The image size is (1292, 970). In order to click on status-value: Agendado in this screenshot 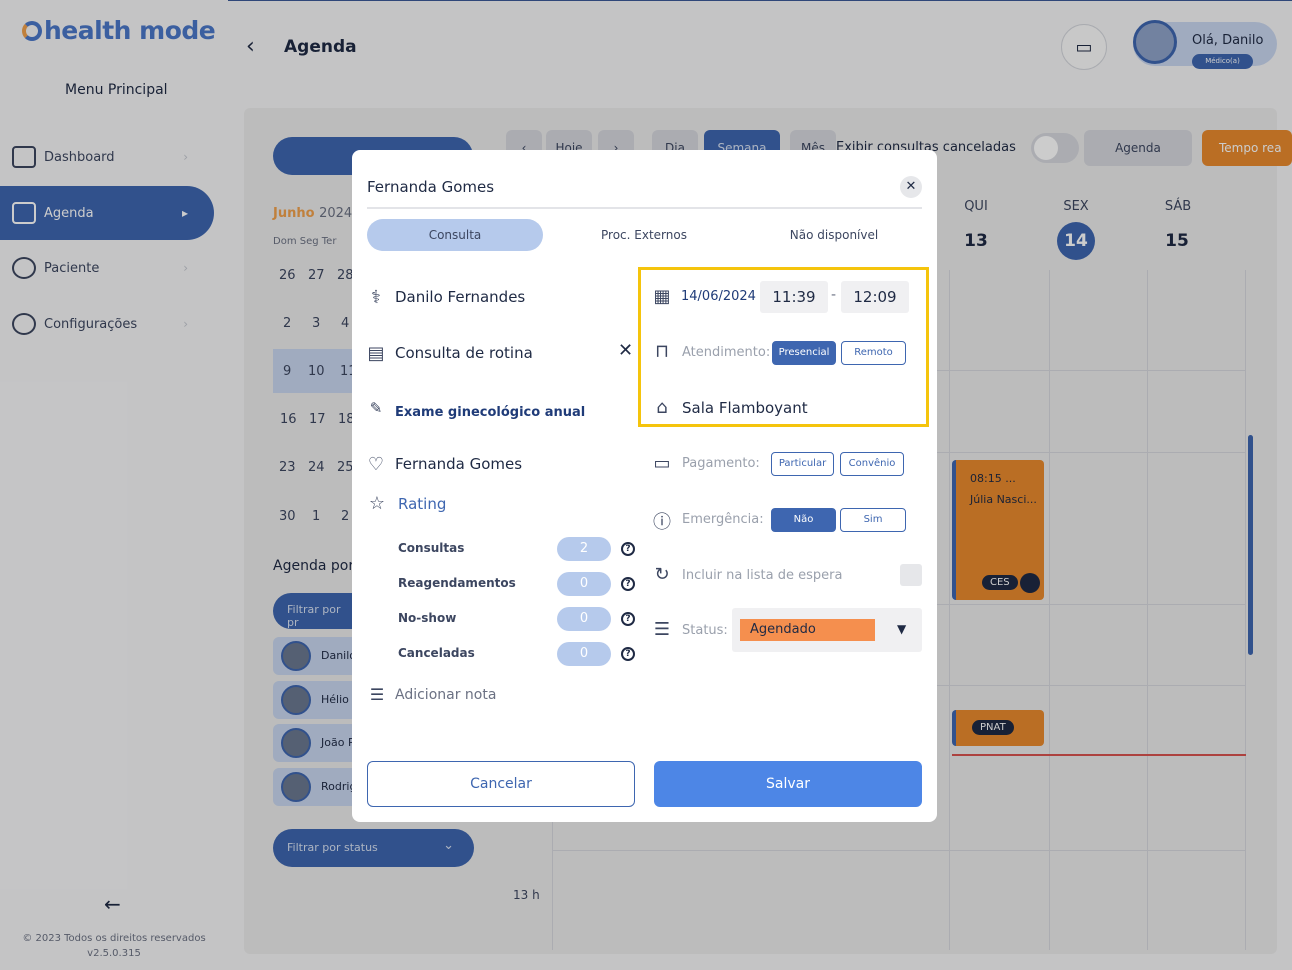, I will do `click(807, 630)`.